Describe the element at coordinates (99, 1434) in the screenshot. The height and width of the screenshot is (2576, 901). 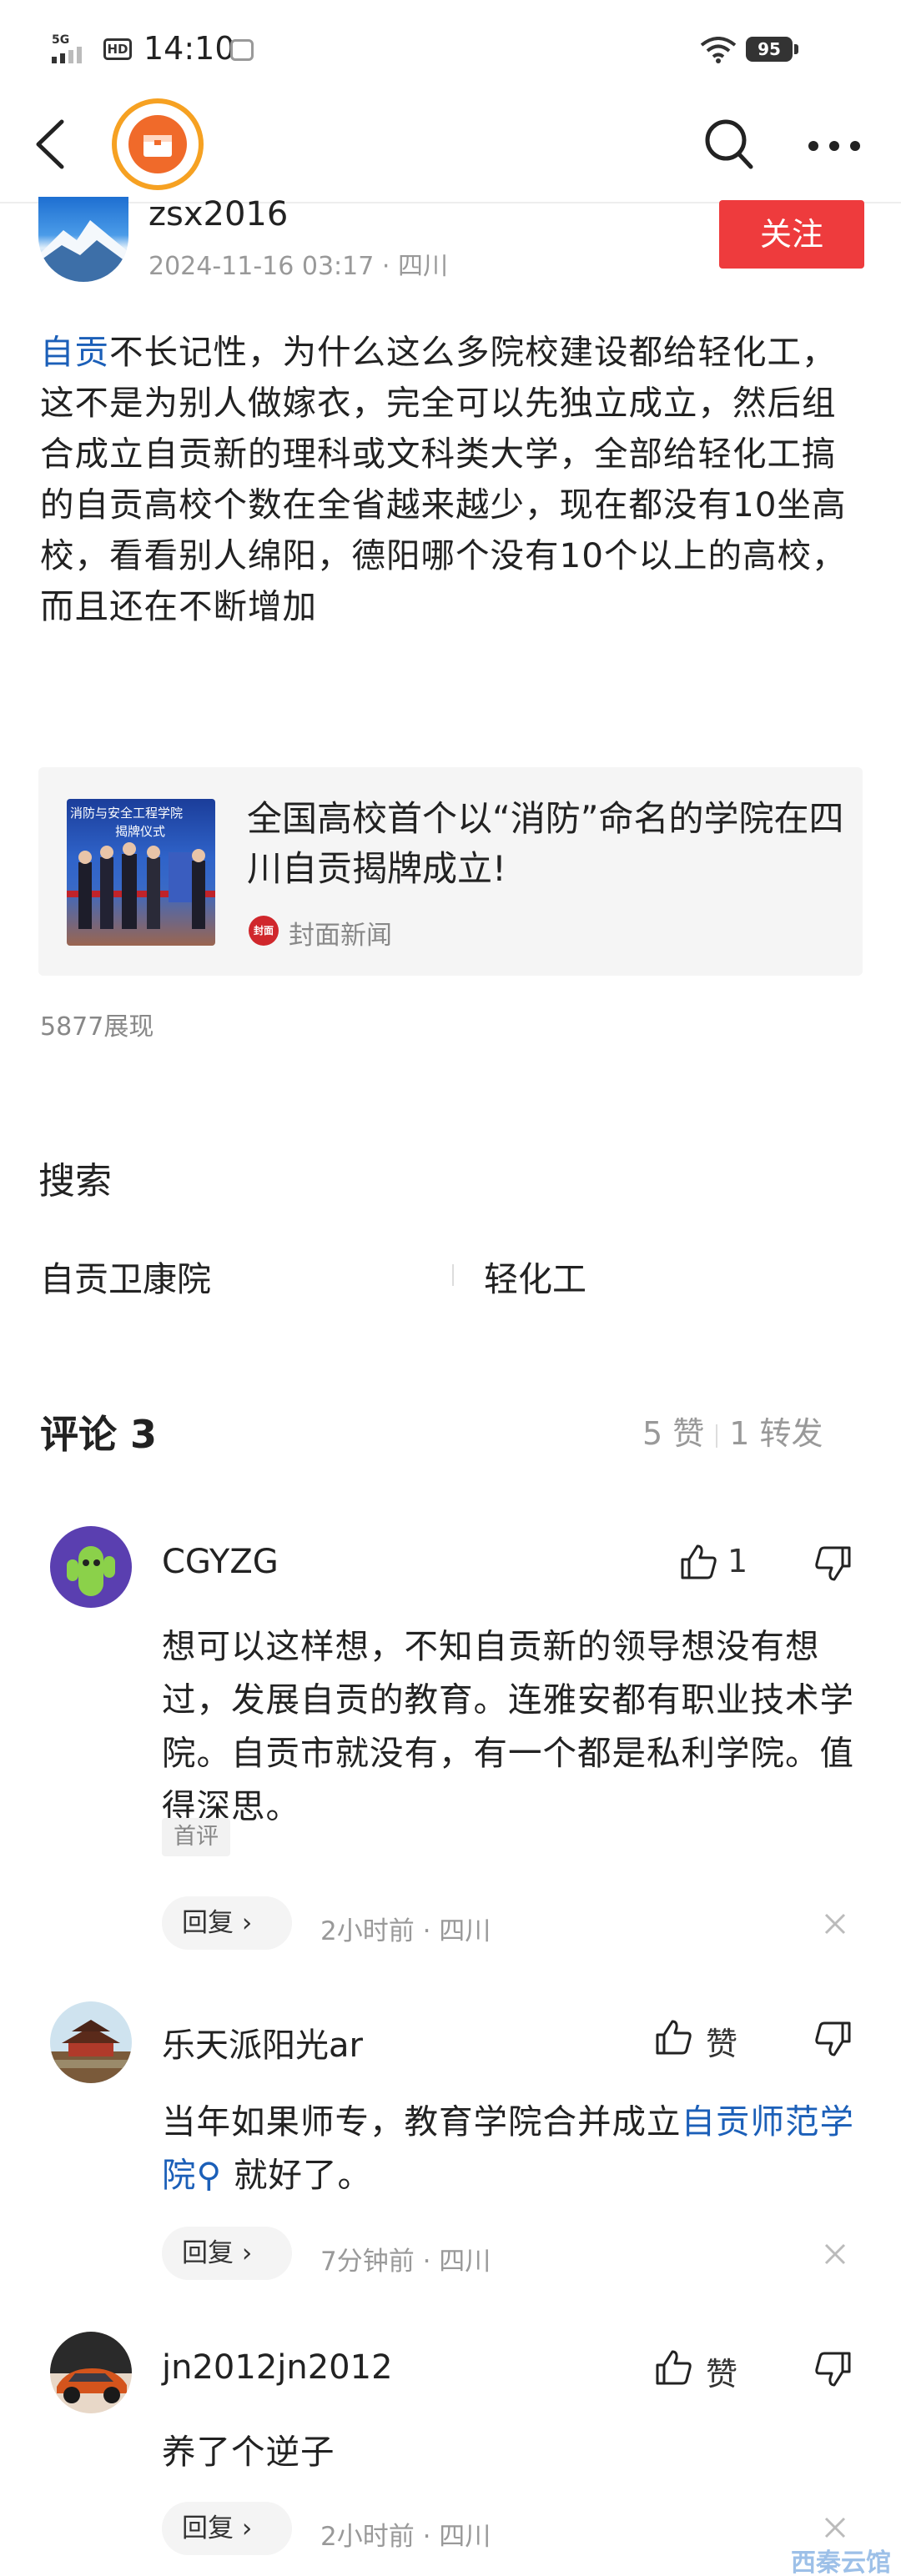
I see `comments-title: 评论 3` at that location.